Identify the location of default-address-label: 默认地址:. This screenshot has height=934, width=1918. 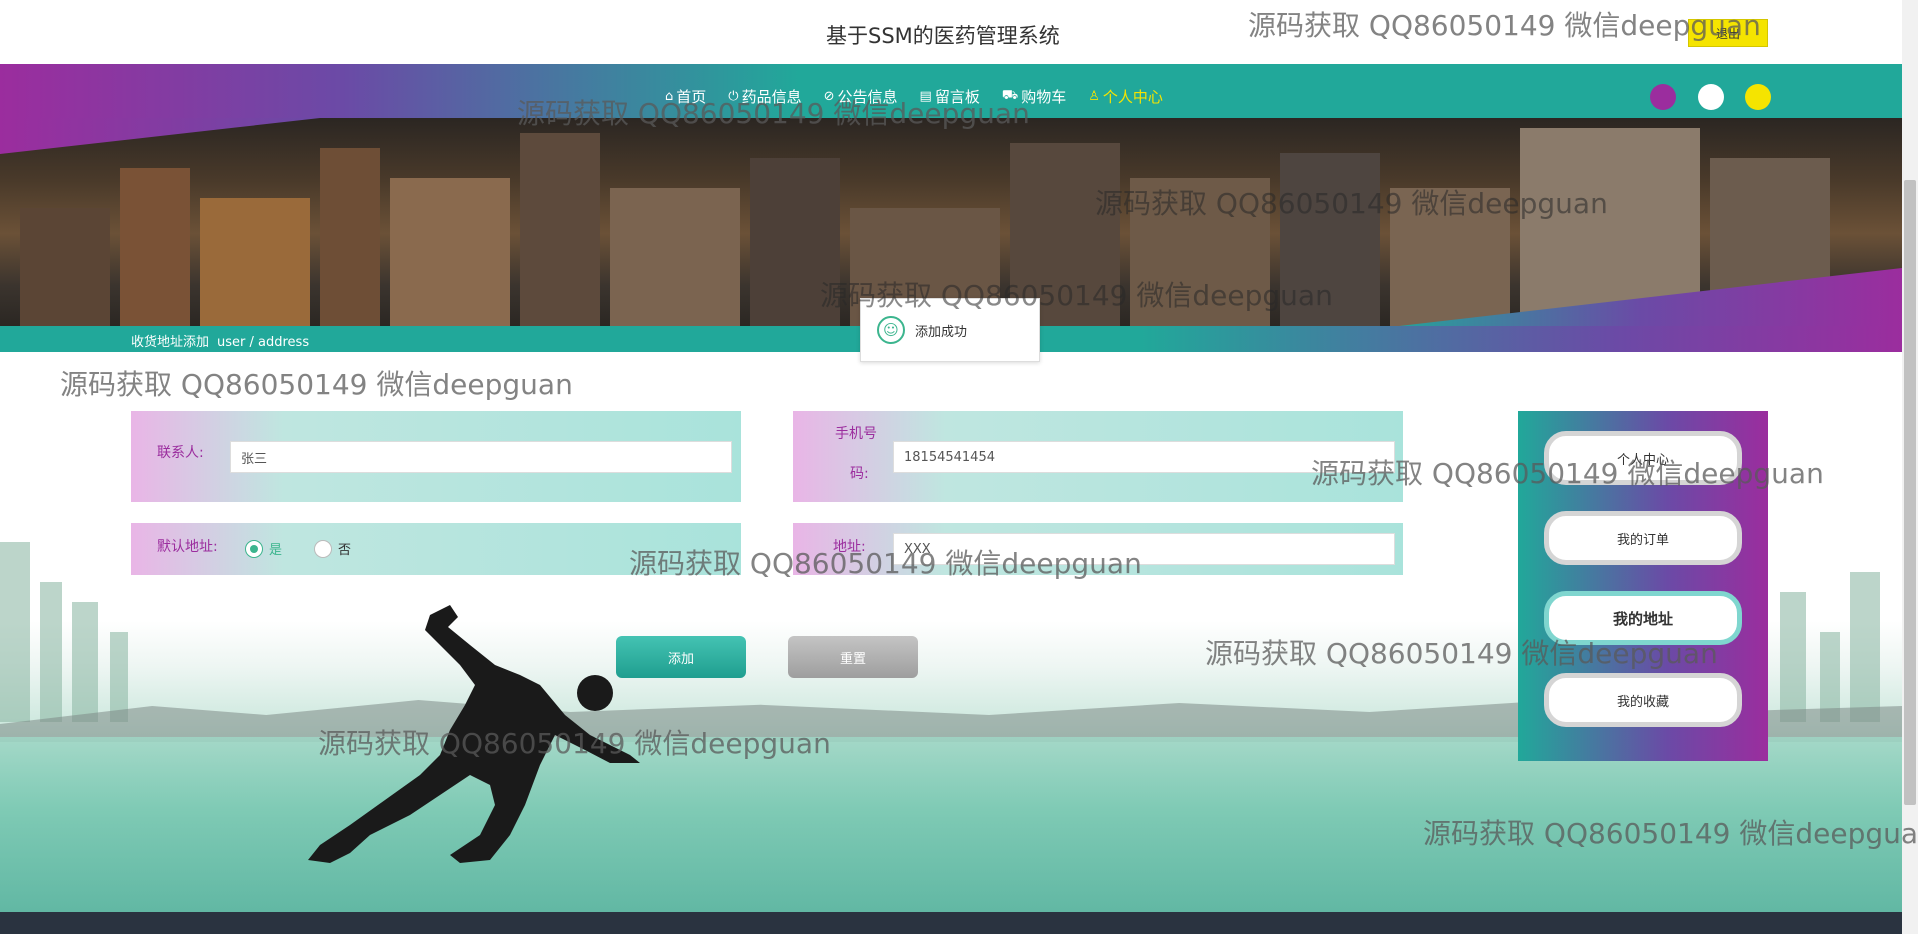
(187, 547).